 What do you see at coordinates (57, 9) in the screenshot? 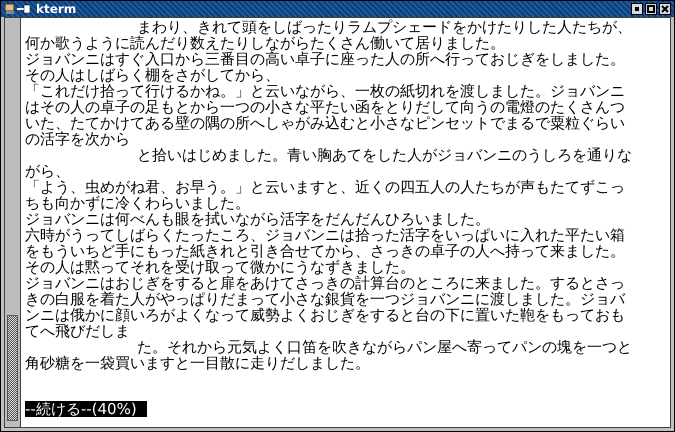
I see `window-title: kterm` at bounding box center [57, 9].